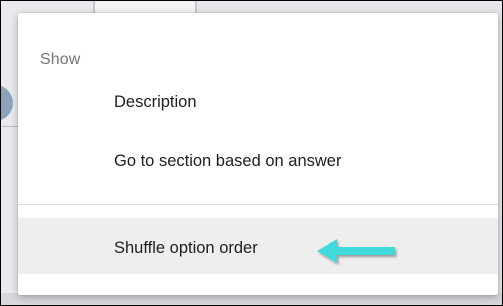  I want to click on menu-item-go-to-section: Go to section based on answer, so click(258, 163).